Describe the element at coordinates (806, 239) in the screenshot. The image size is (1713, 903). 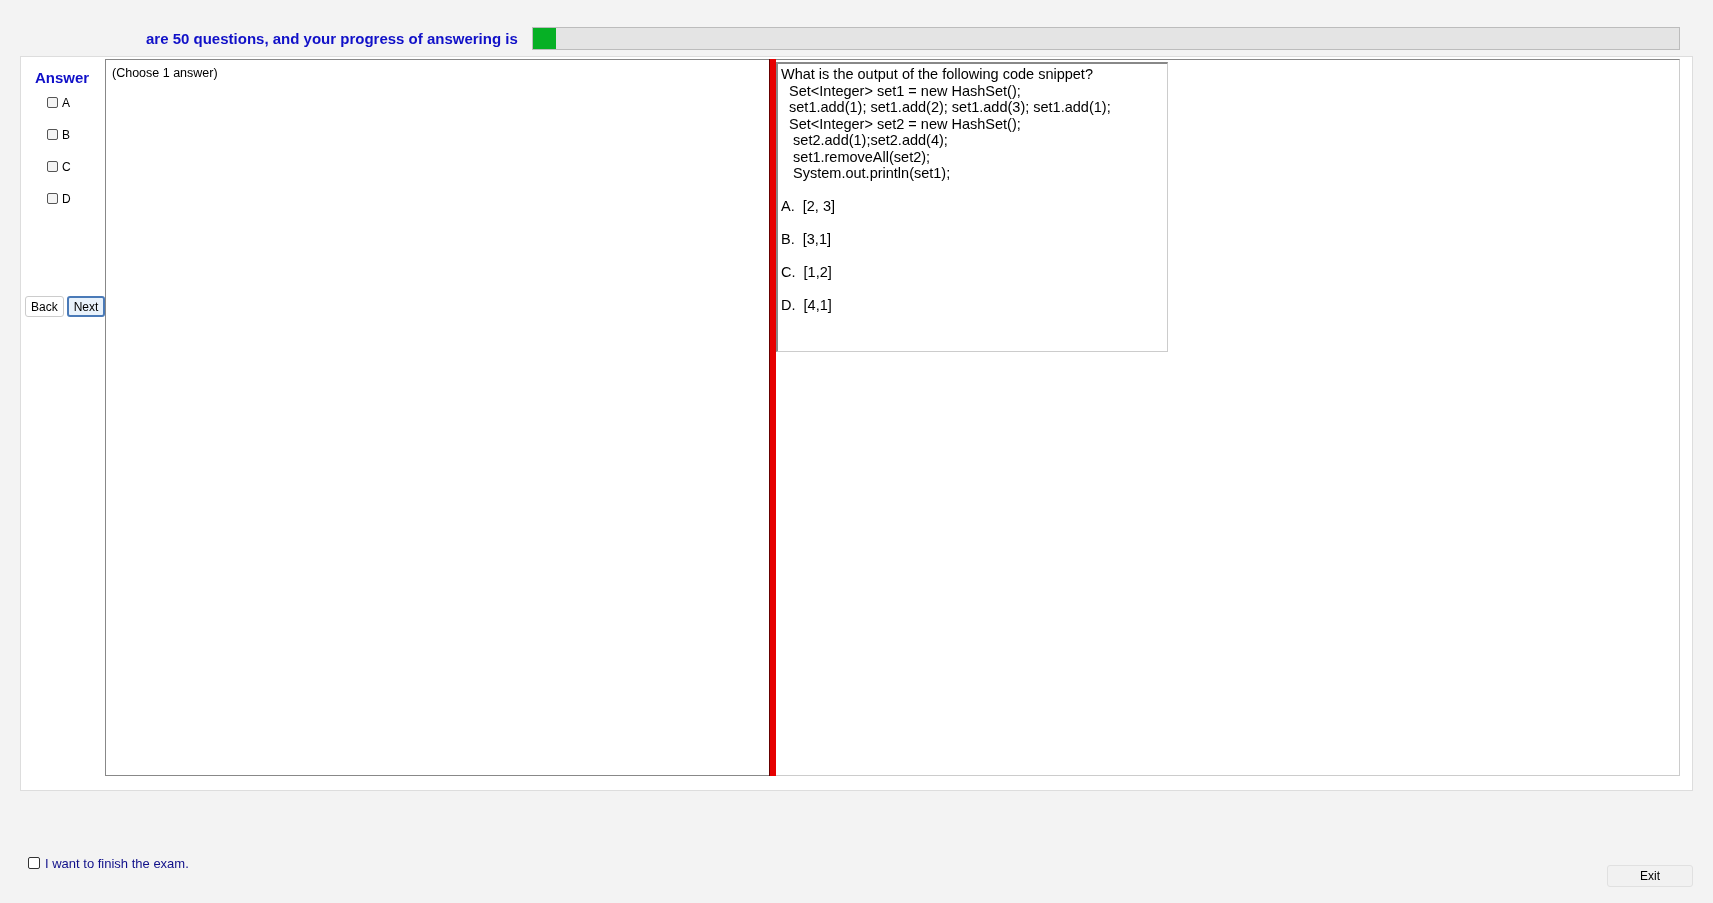
I see `answer-choice: B. [3,1]` at that location.